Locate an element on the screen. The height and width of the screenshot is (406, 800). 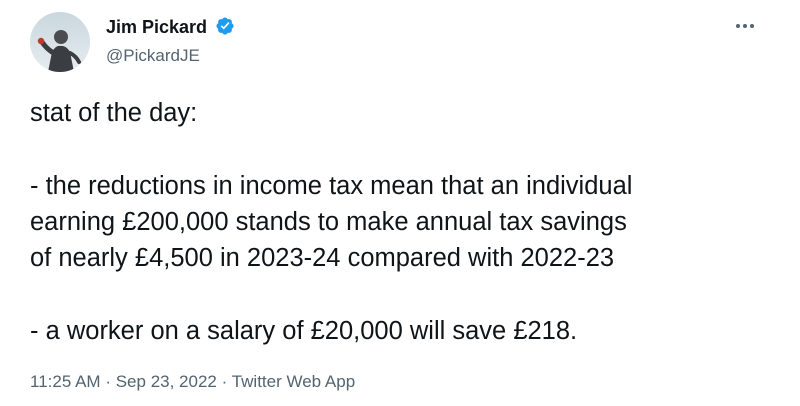
avatar is located at coordinates (60, 42).